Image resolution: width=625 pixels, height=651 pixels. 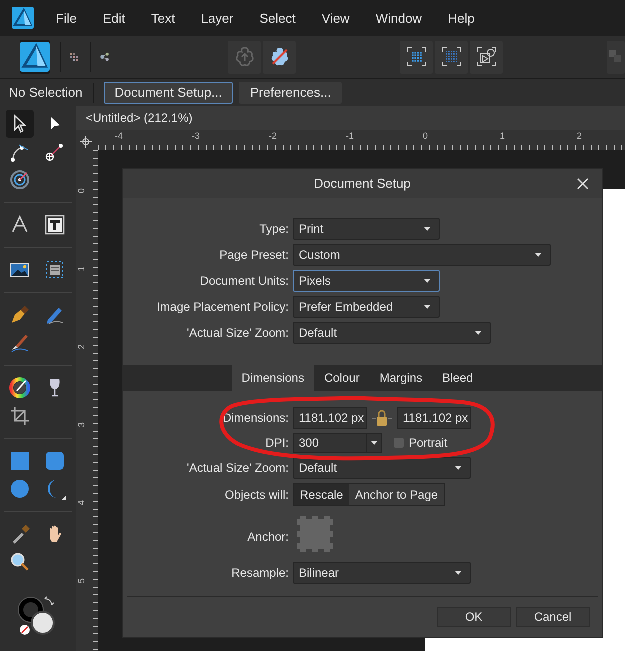 I want to click on ruler-label: -3, so click(x=196, y=136).